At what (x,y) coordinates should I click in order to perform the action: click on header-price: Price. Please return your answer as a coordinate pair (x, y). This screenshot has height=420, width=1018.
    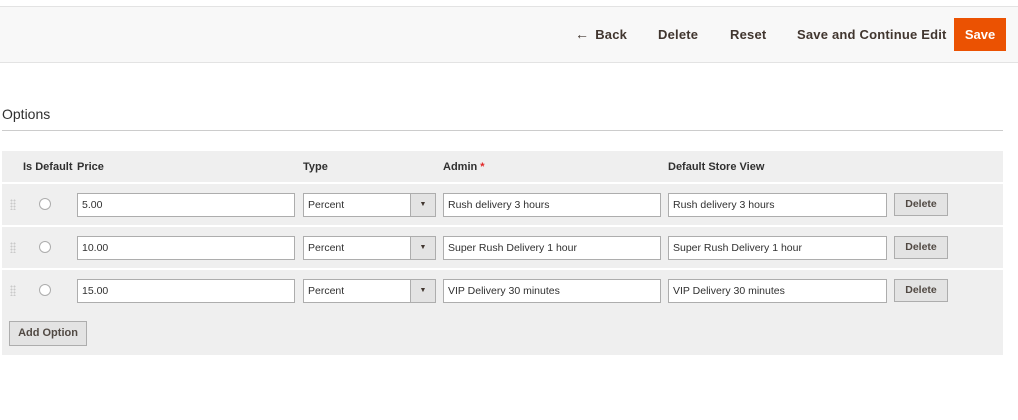
    Looking at the image, I should click on (90, 167).